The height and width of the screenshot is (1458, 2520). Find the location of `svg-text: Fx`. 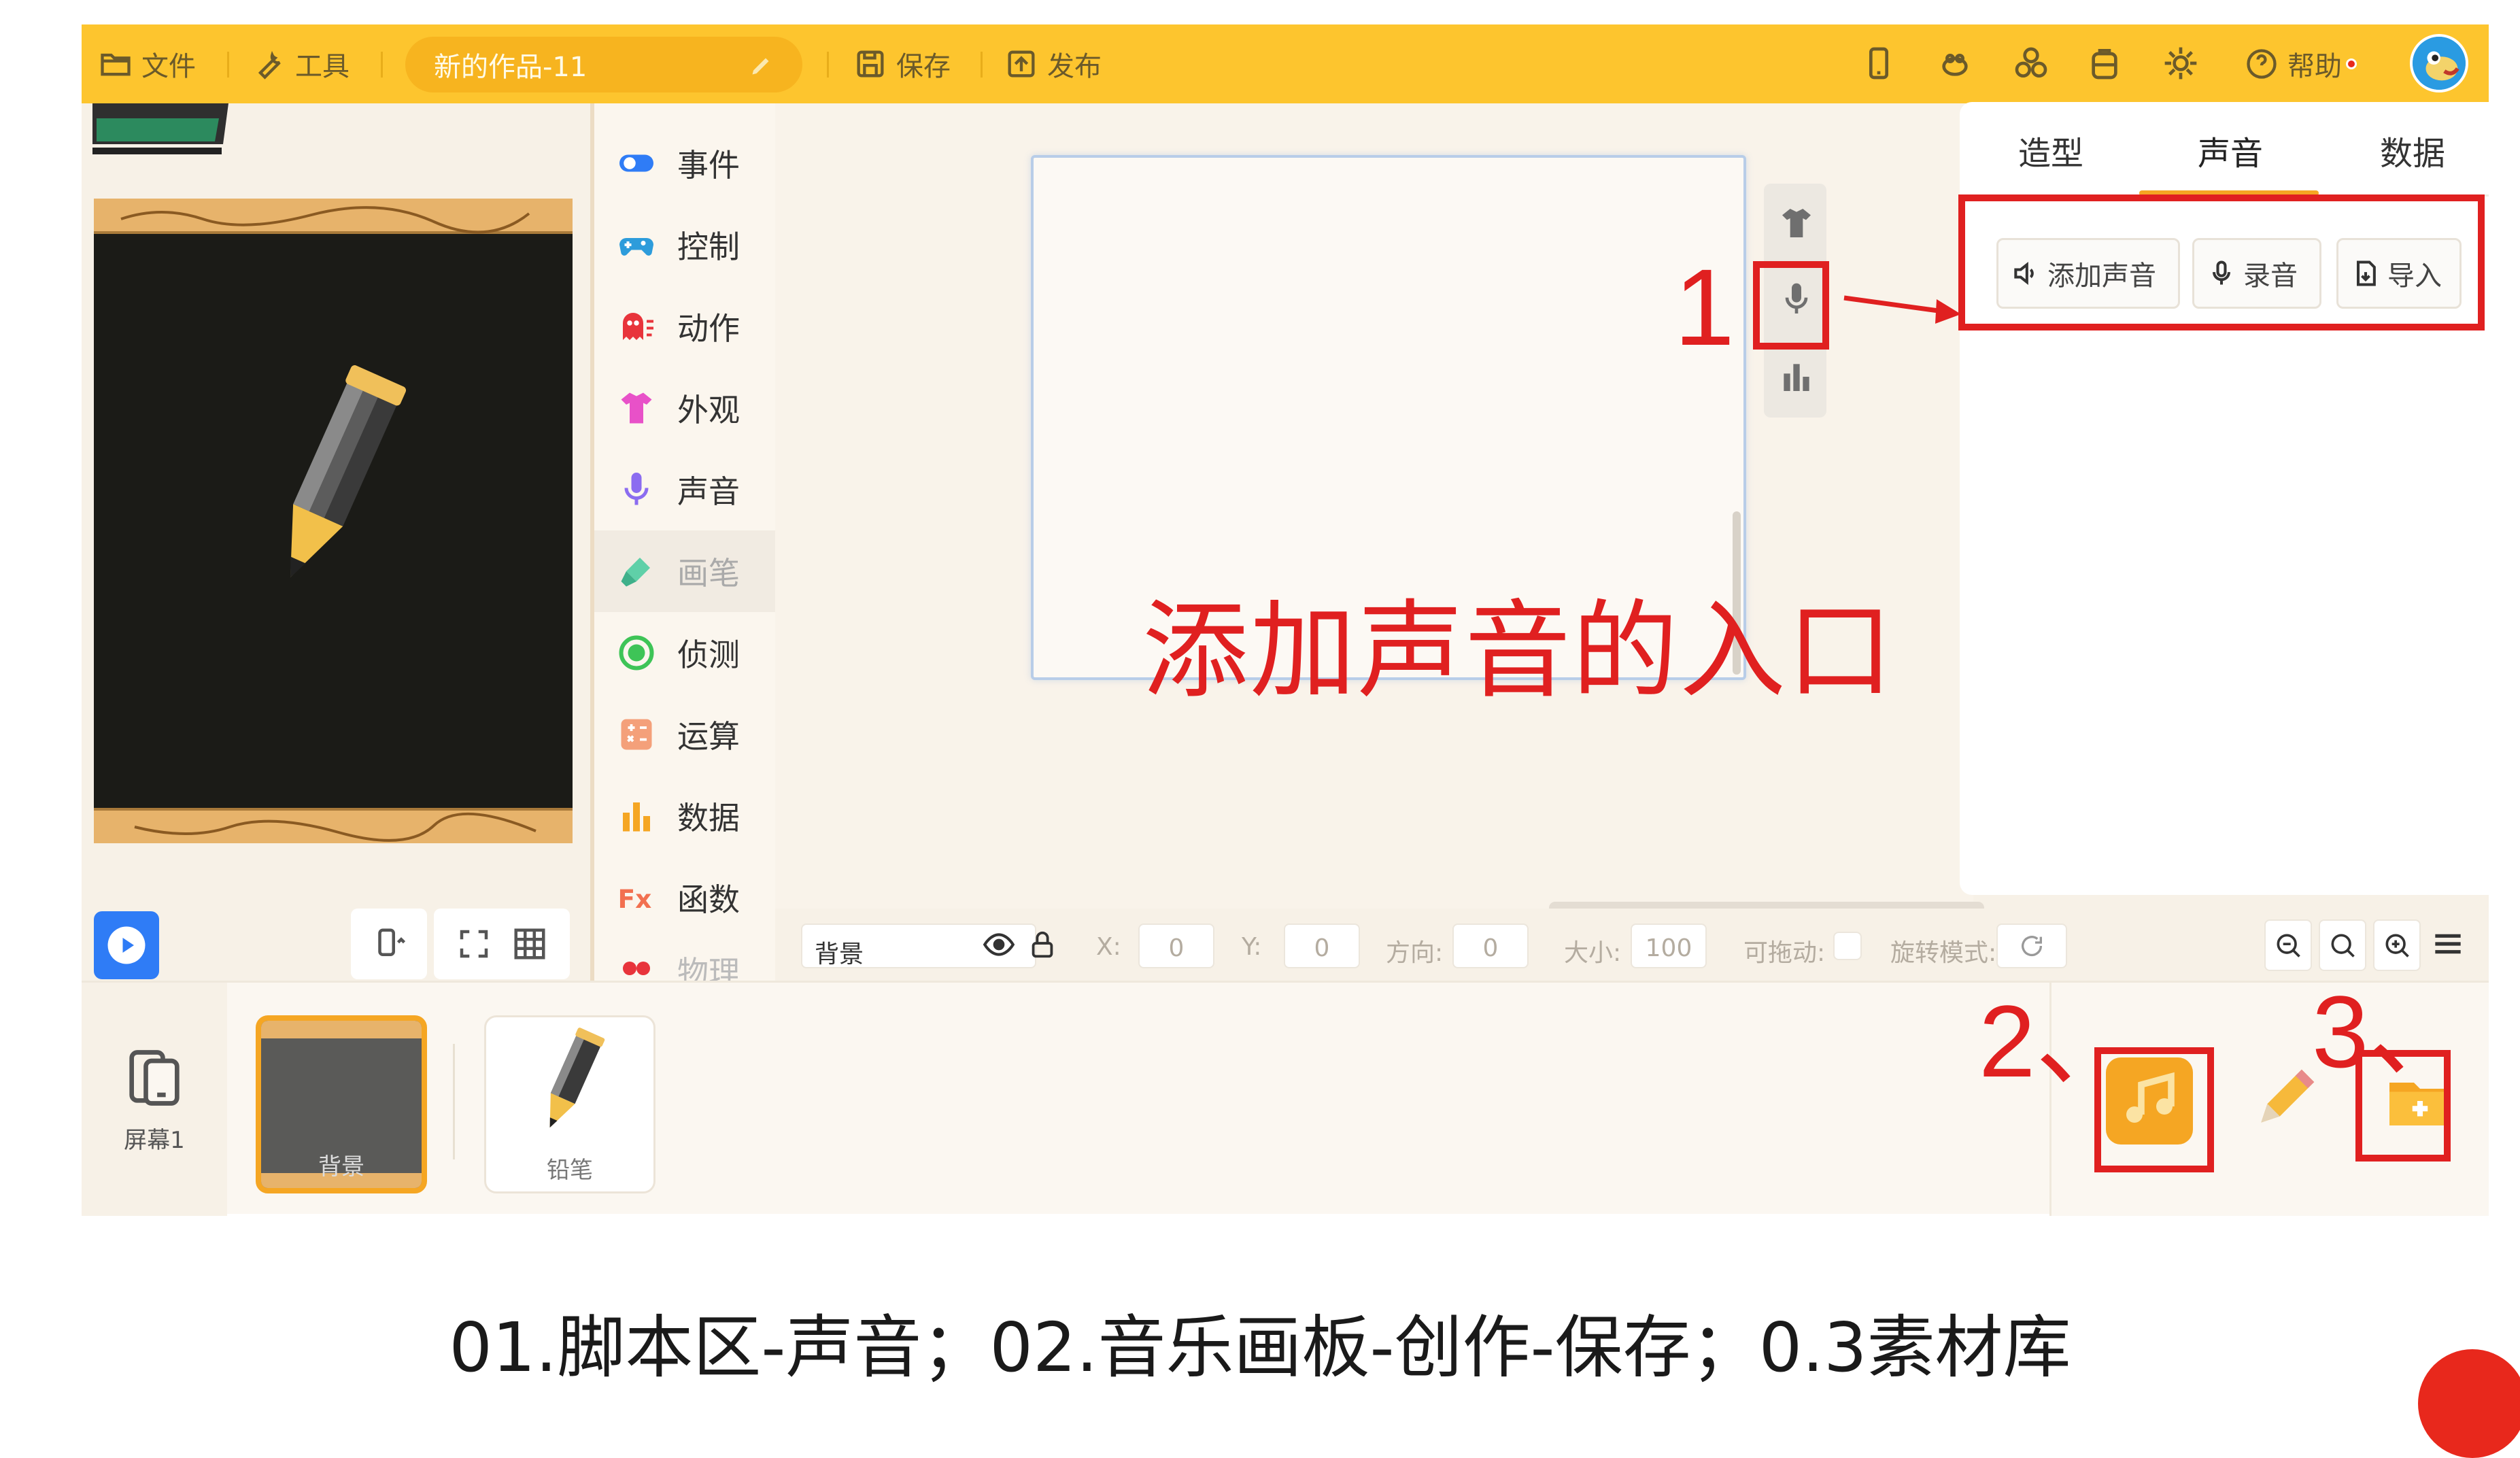

svg-text: Fx is located at coordinates (635, 899).